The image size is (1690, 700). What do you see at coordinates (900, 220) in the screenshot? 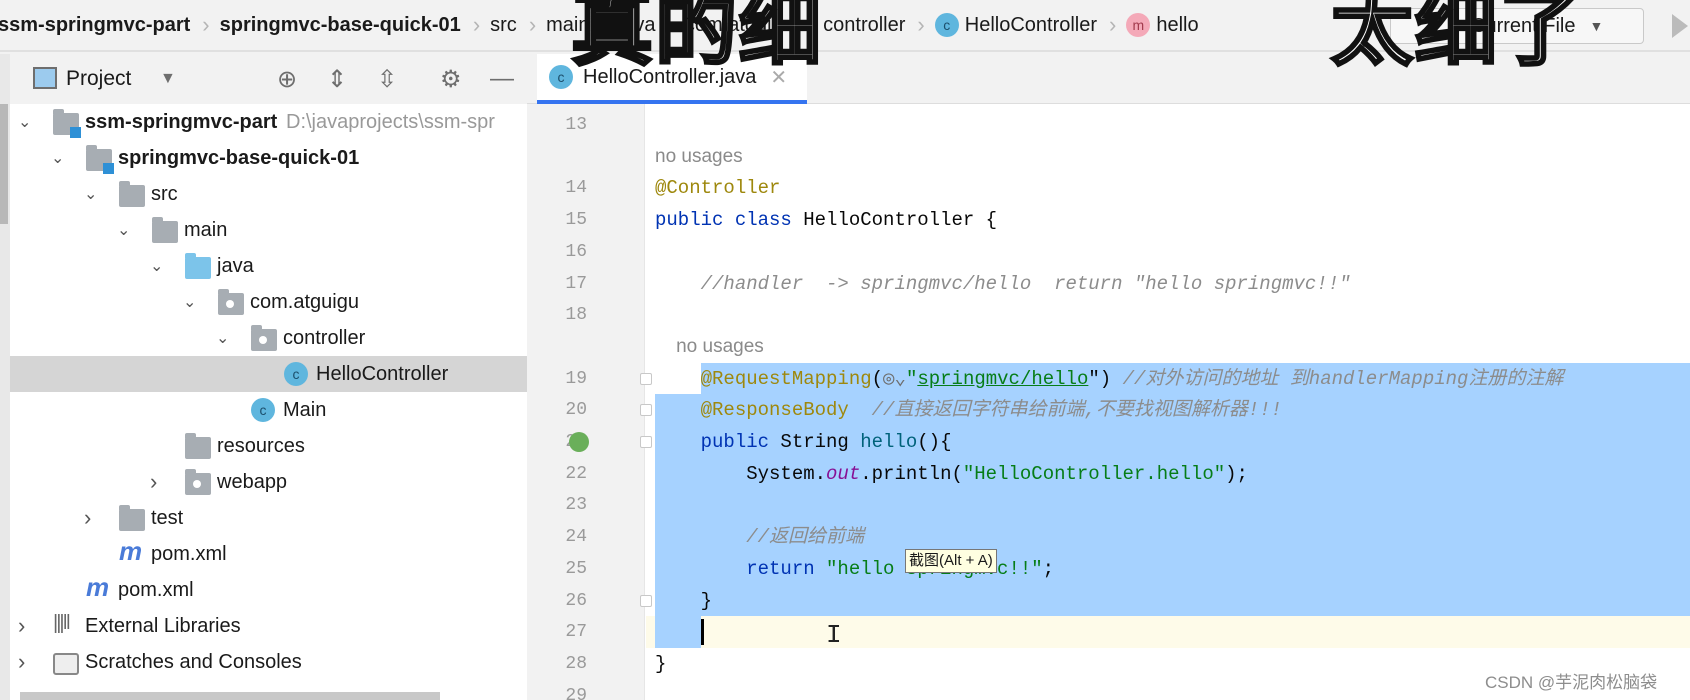
I see `code-token: HelloController {` at bounding box center [900, 220].